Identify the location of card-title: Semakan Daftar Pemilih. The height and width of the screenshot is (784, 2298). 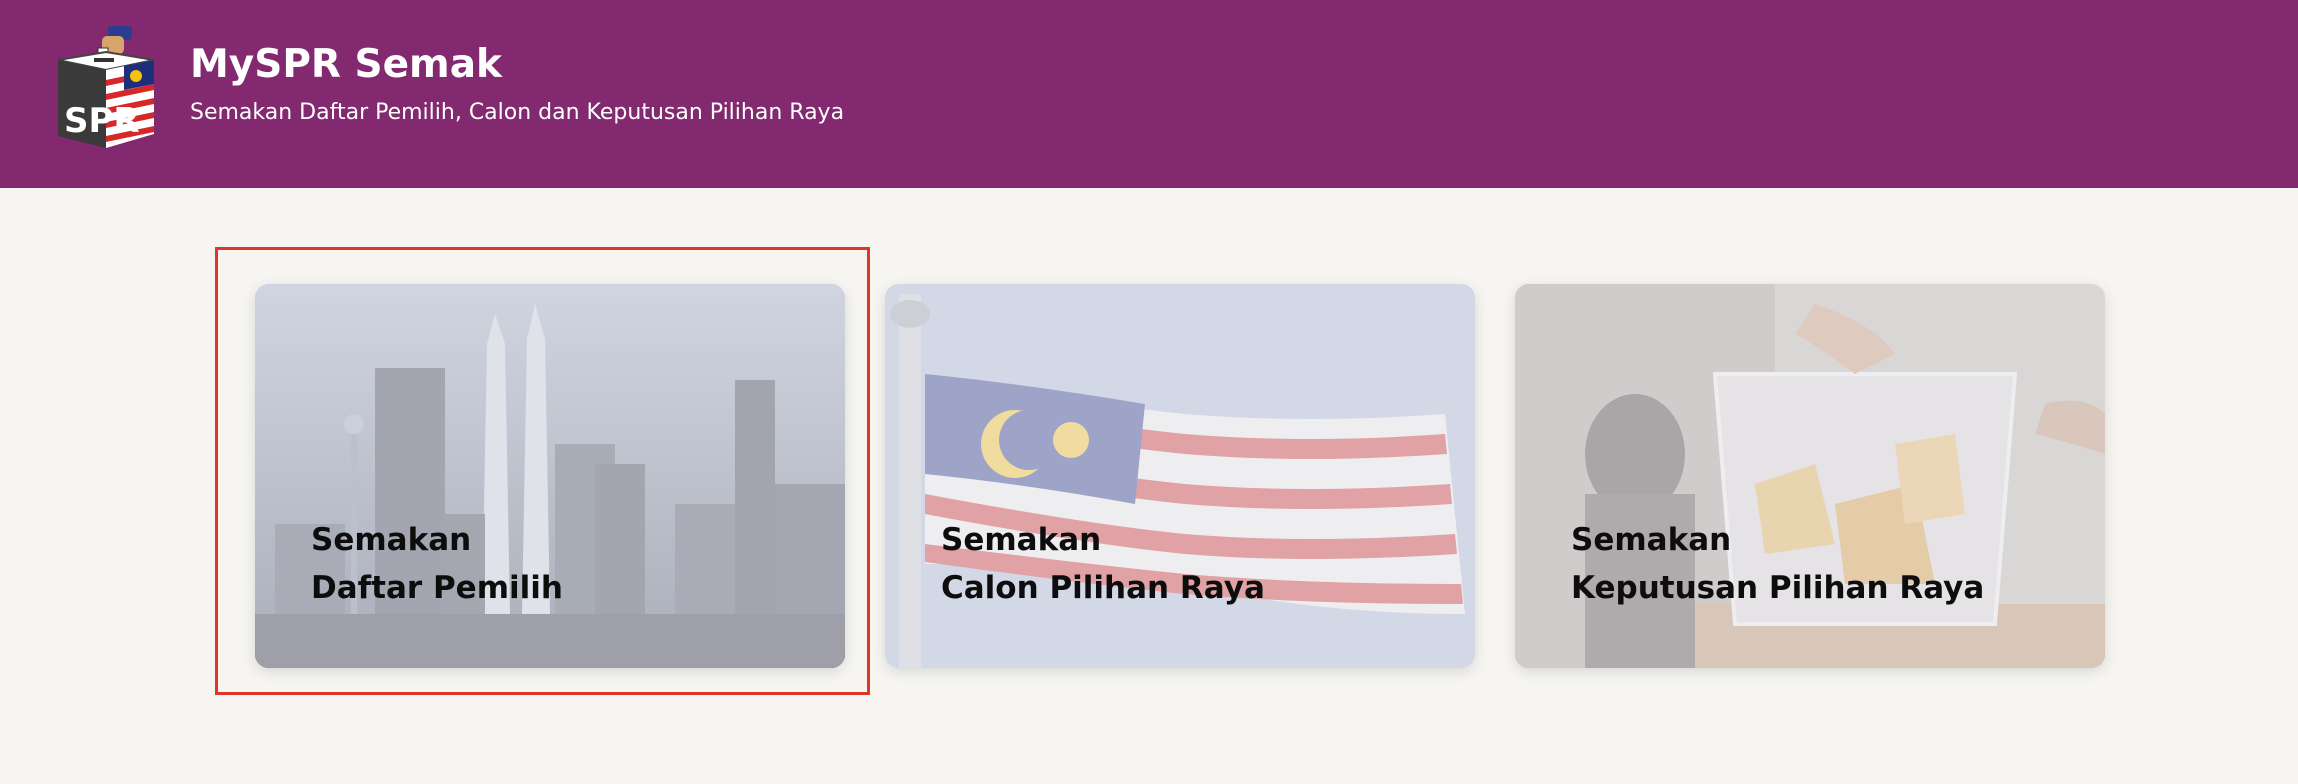
(437, 564).